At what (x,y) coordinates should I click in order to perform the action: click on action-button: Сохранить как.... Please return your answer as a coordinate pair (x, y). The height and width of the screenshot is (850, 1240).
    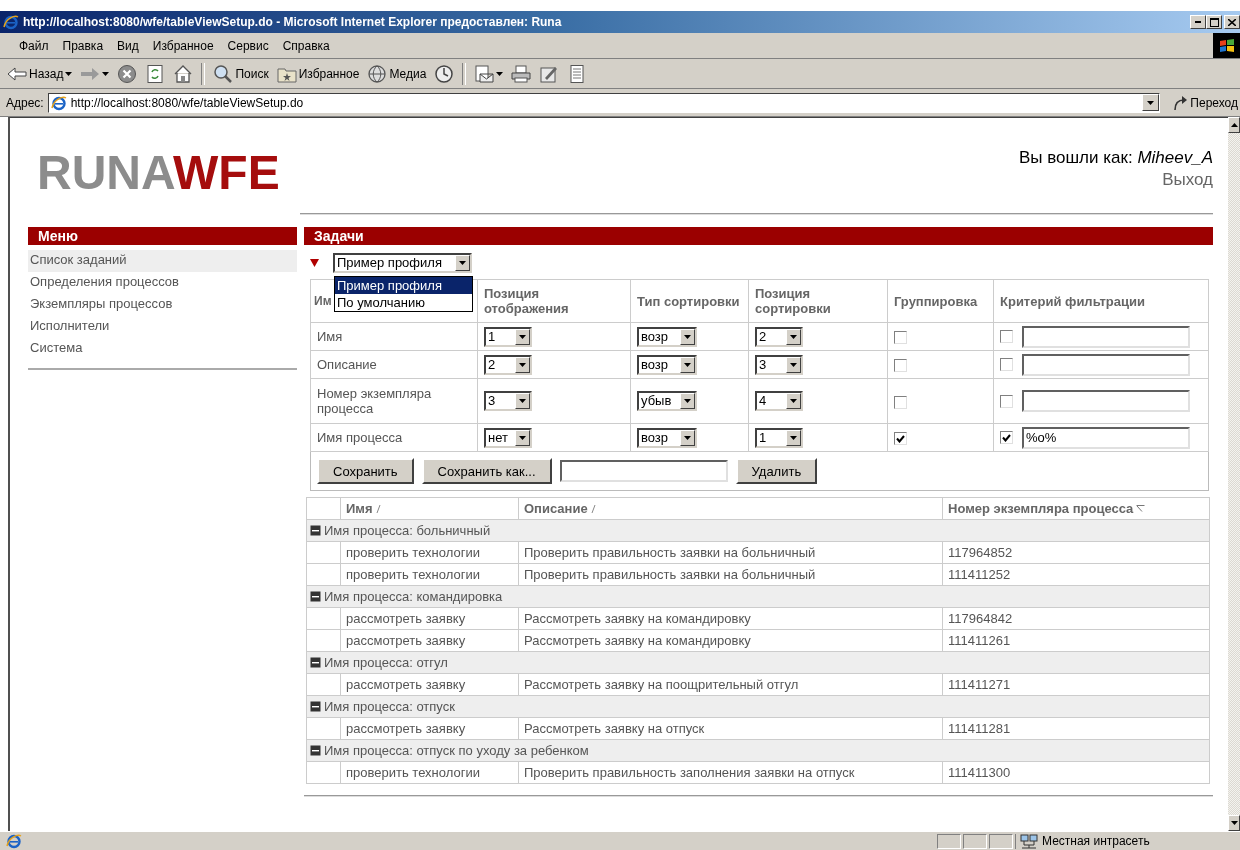
    Looking at the image, I should click on (486, 471).